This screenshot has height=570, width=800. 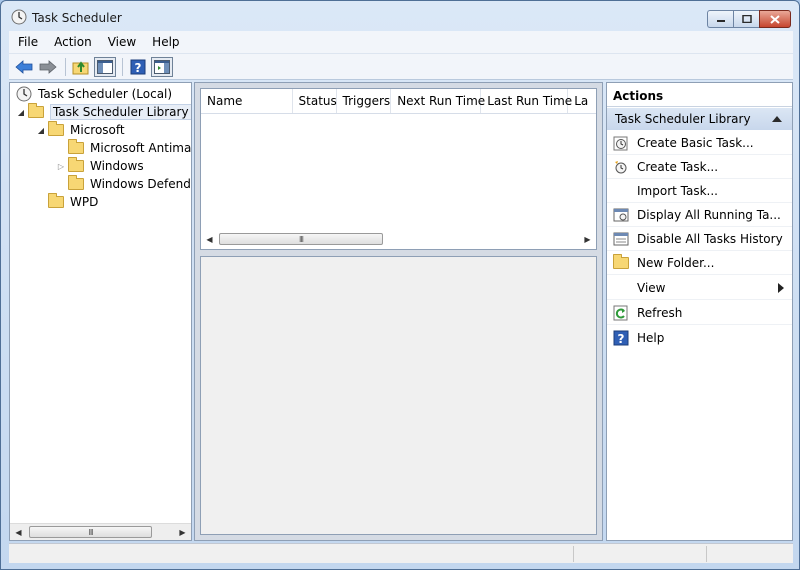 What do you see at coordinates (100, 166) in the screenshot?
I see `tree-item-windows: ▷ Windows` at bounding box center [100, 166].